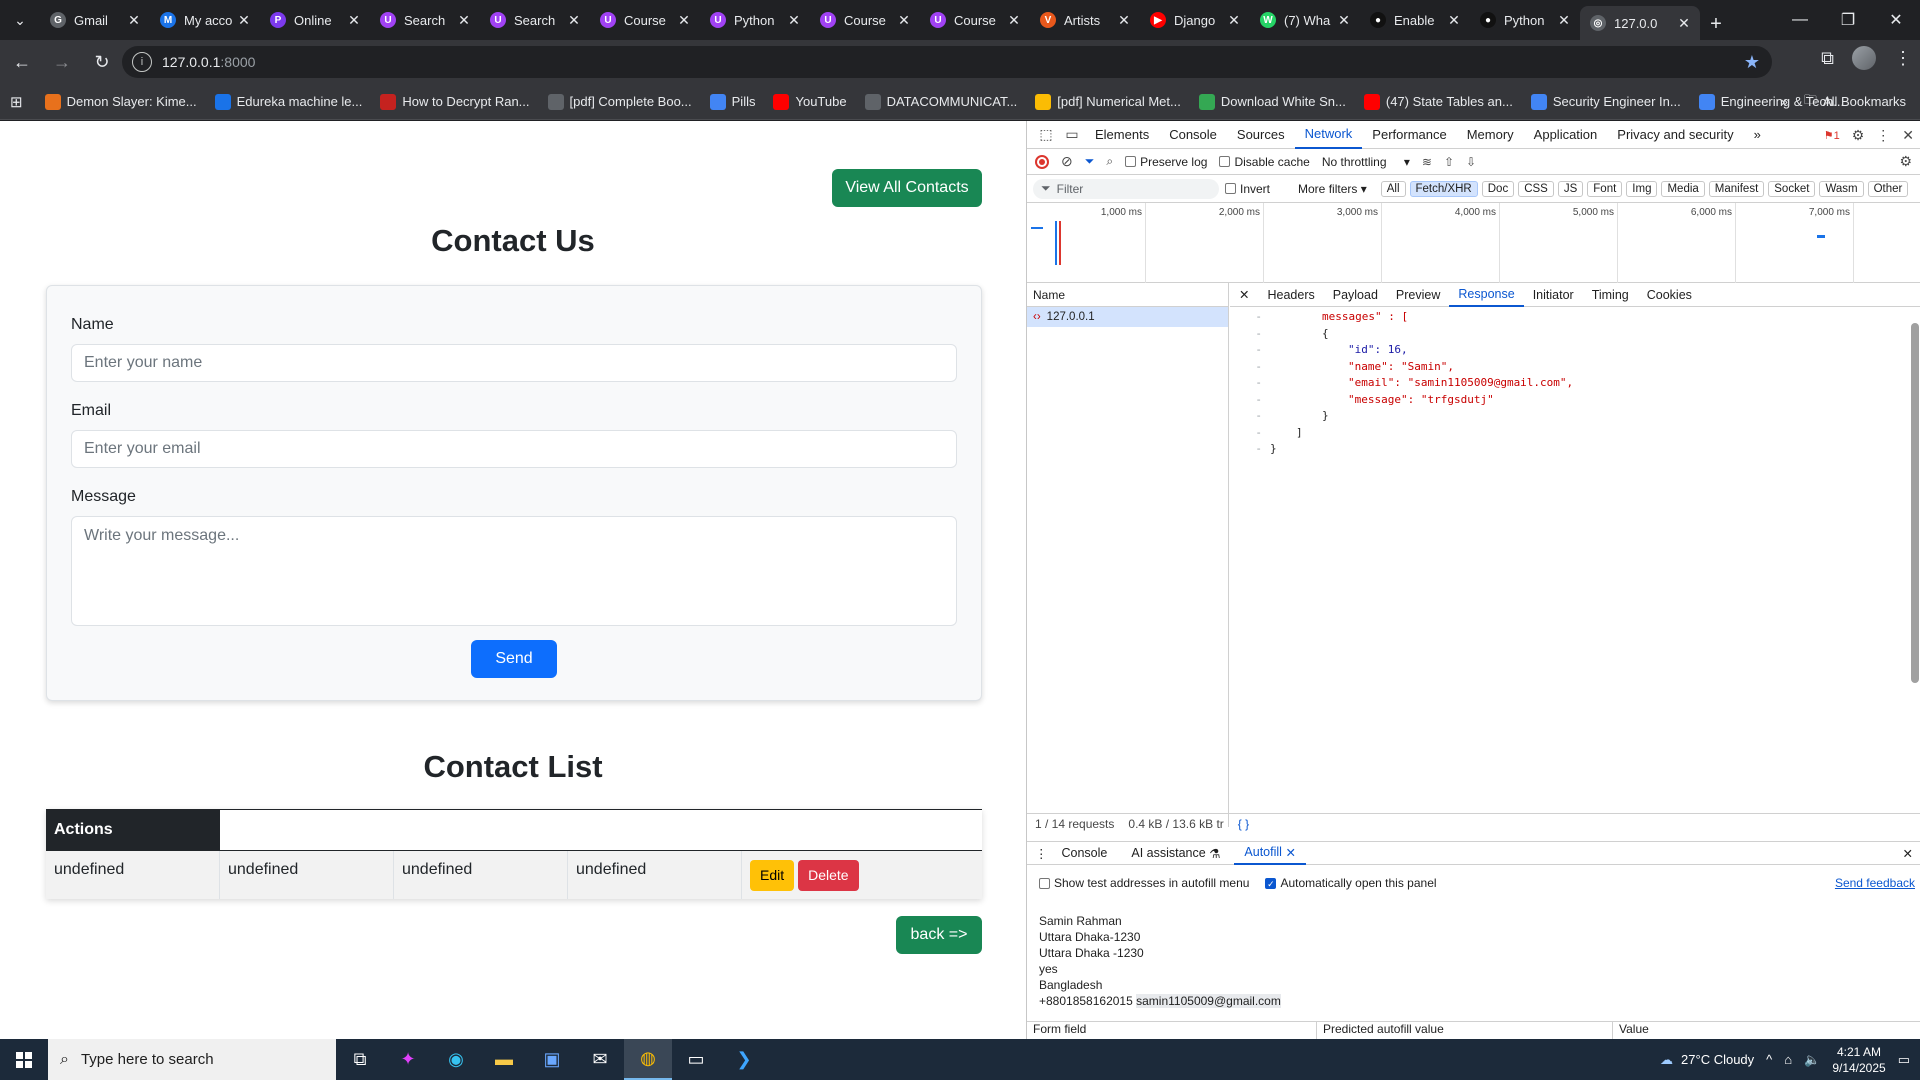 This screenshot has width=1920, height=1080. What do you see at coordinates (1490, 135) in the screenshot?
I see `devtools-tab-memory: Memory` at bounding box center [1490, 135].